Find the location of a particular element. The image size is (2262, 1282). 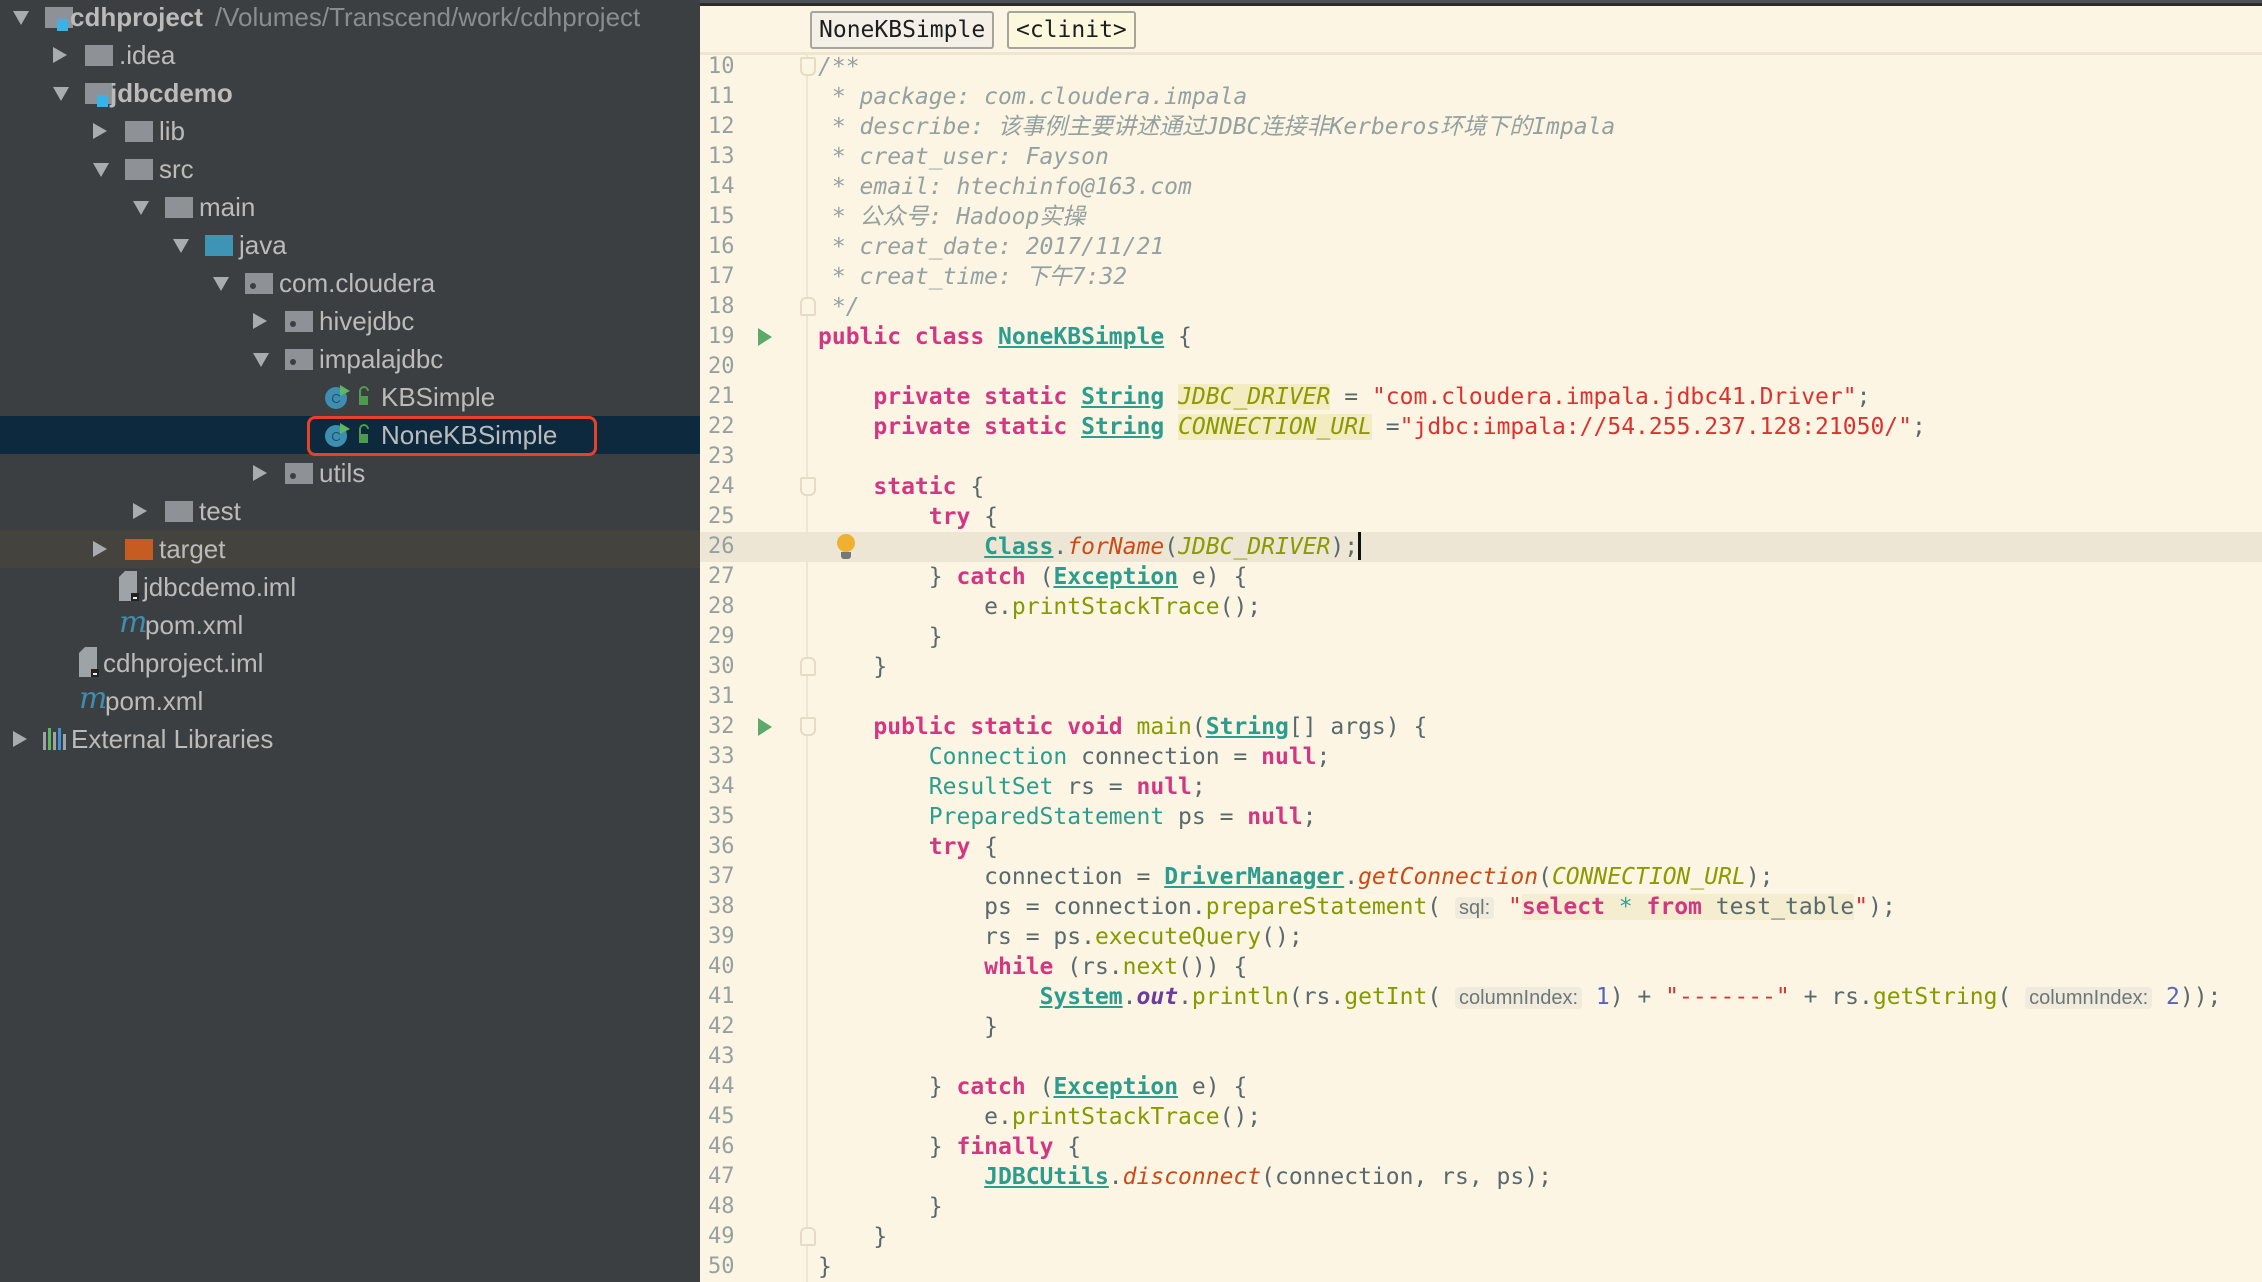

code-line: 36 try { is located at coordinates (1481, 847).